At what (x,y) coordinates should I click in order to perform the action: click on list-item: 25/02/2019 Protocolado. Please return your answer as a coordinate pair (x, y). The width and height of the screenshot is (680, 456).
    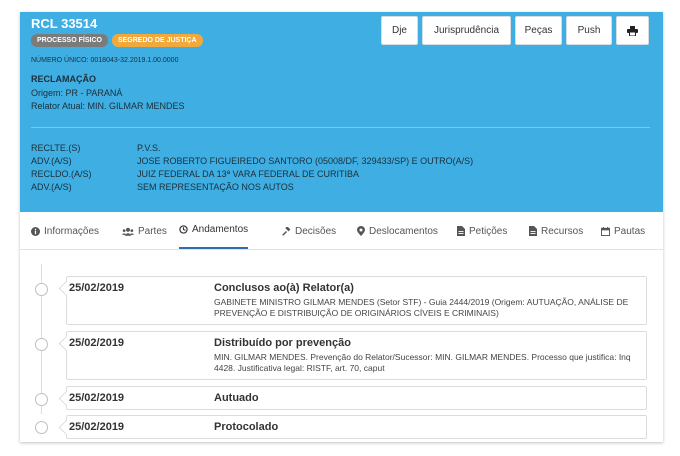
    Looking at the image, I should click on (356, 427).